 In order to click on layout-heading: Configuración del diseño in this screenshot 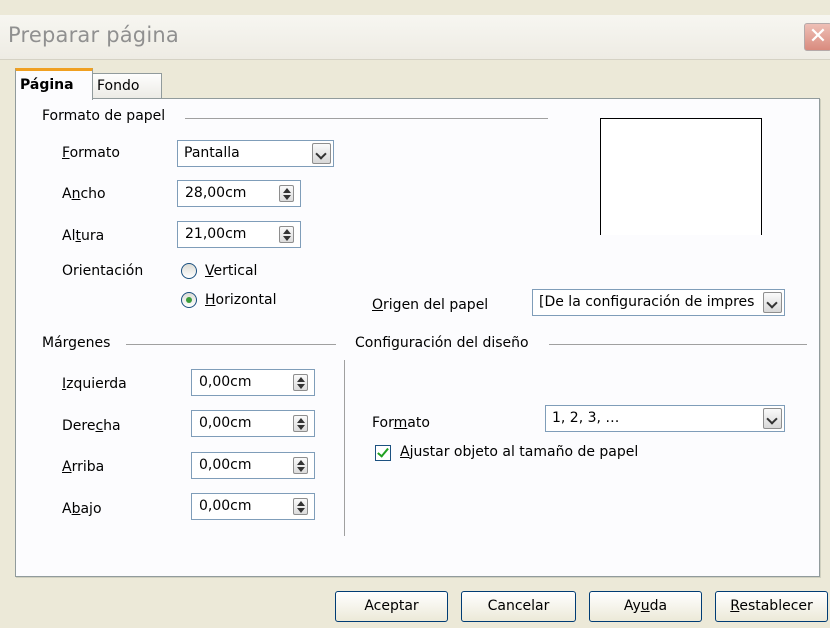, I will do `click(442, 343)`.